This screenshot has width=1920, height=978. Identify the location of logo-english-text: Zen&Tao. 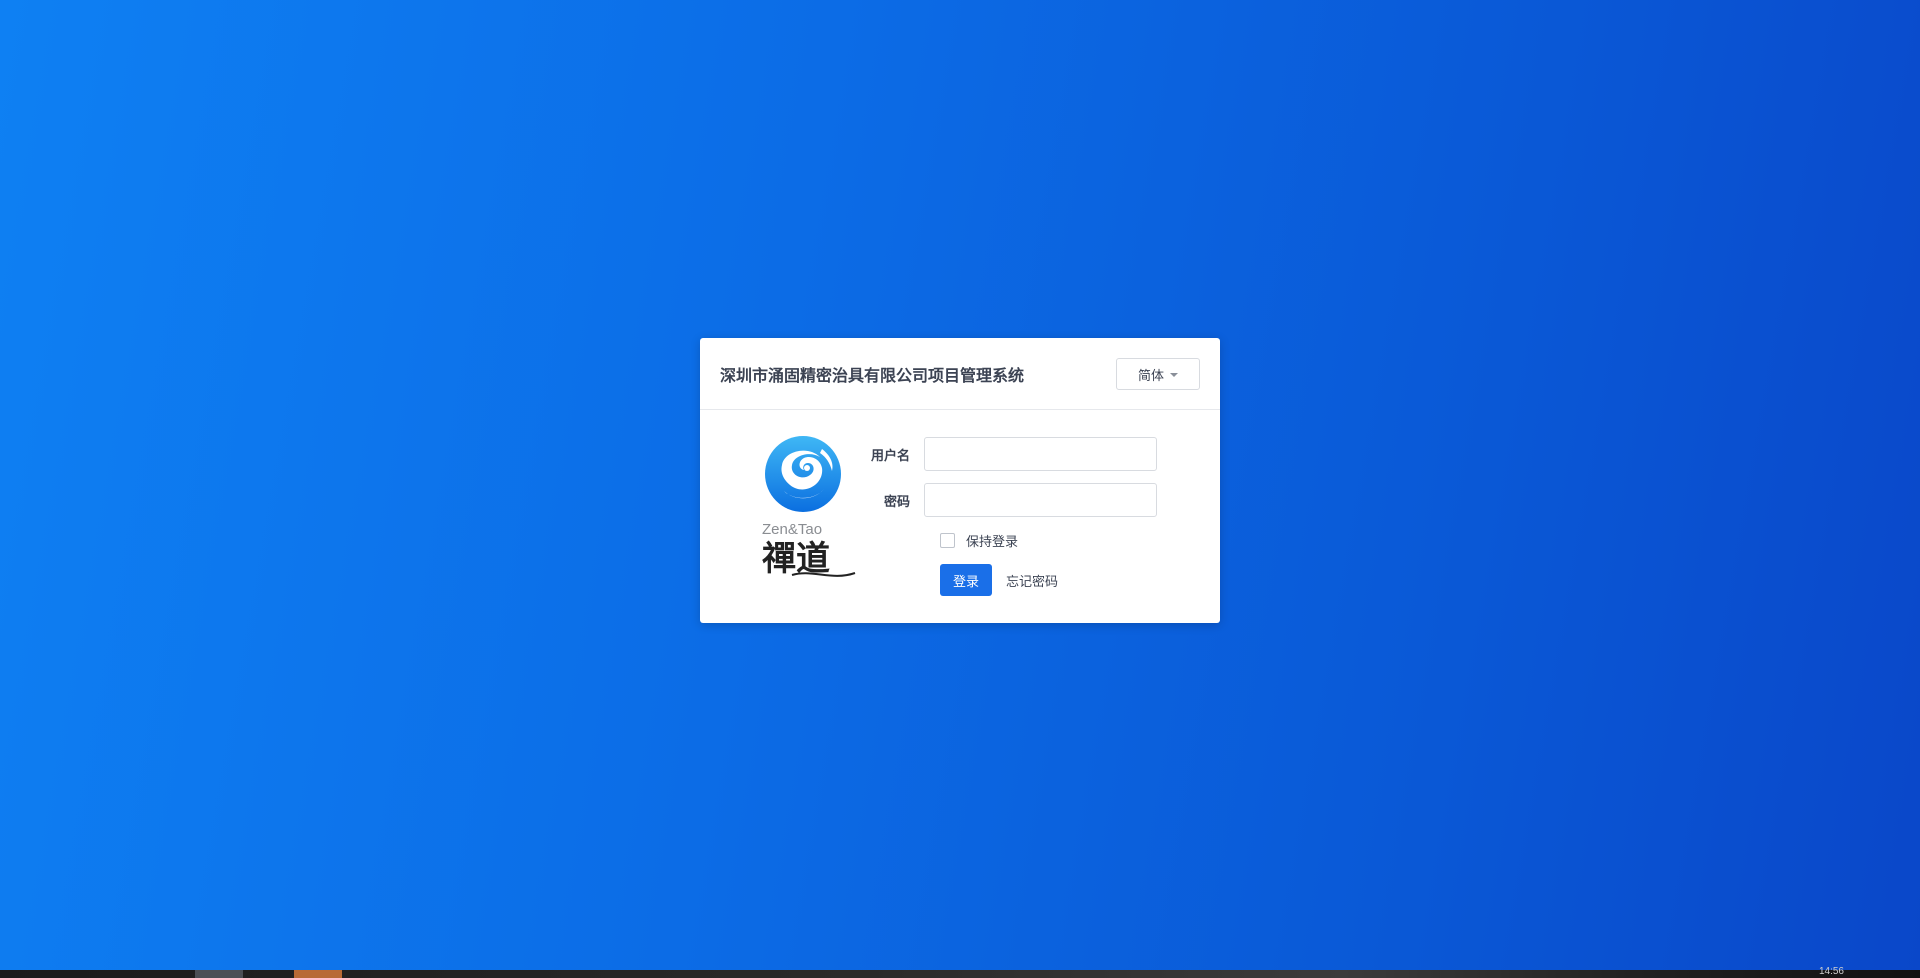
(792, 529).